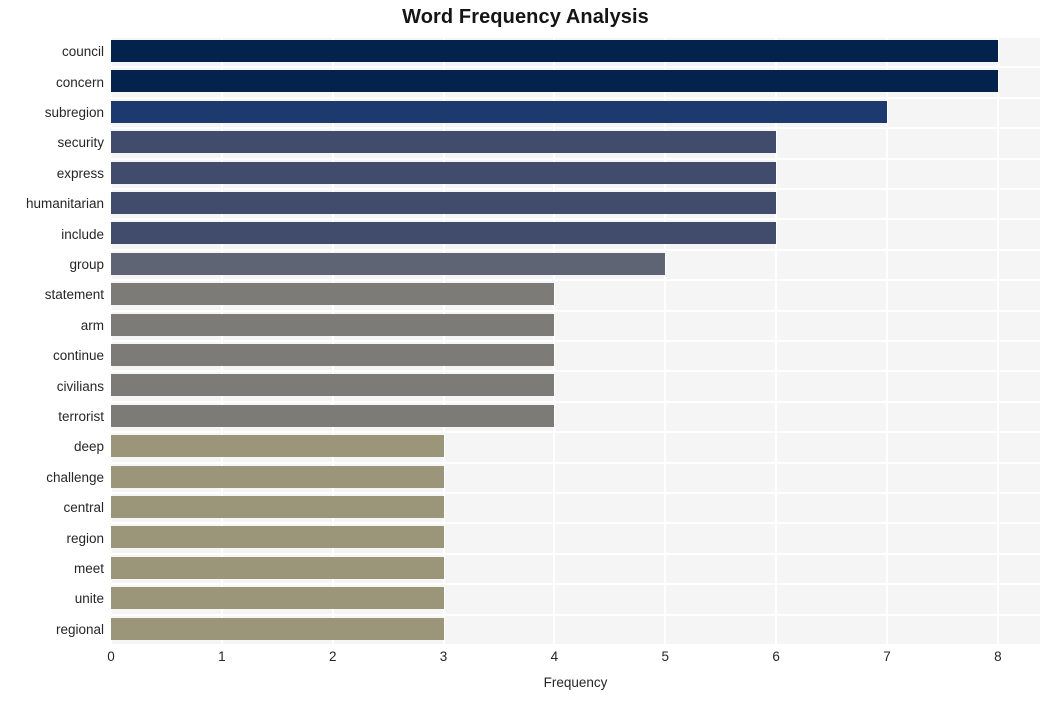 This screenshot has height=701, width=1051. I want to click on y-axis-tick-label: concern, so click(79, 82).